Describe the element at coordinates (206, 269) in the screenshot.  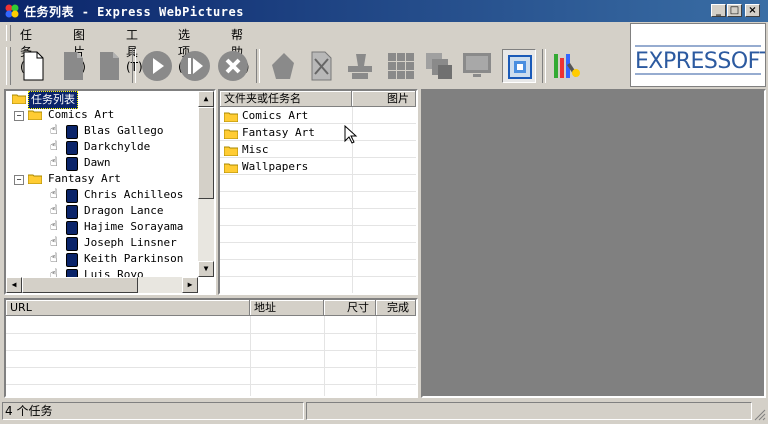
I see `scroll-down-icon: ▼` at that location.